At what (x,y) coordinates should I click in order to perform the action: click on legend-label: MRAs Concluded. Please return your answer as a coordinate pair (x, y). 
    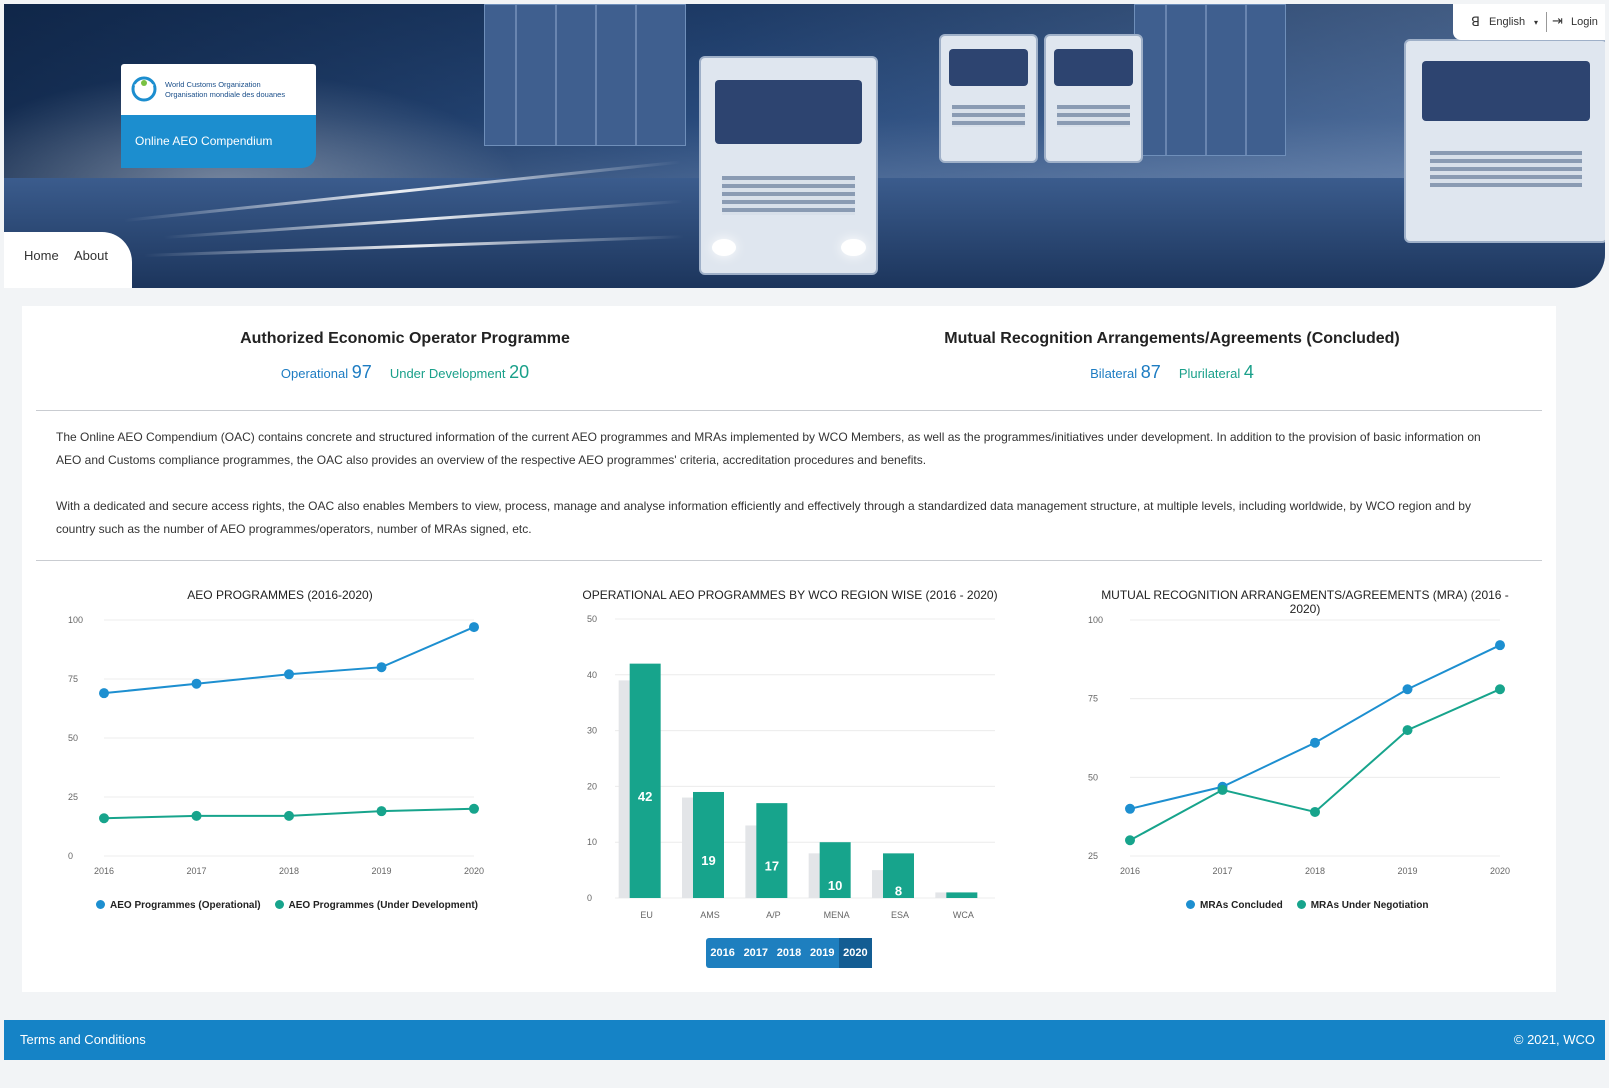
    Looking at the image, I should click on (1241, 905).